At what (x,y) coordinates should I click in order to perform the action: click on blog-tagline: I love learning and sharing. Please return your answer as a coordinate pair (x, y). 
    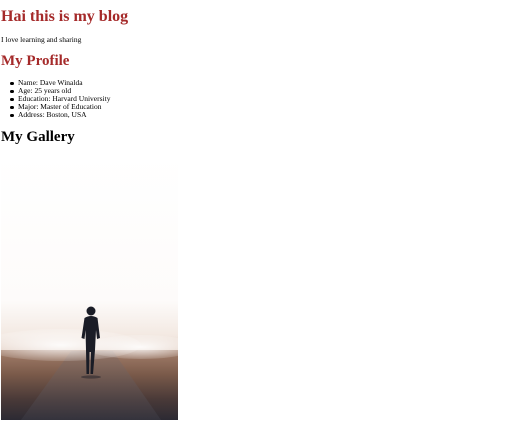
    Looking at the image, I should click on (41, 39).